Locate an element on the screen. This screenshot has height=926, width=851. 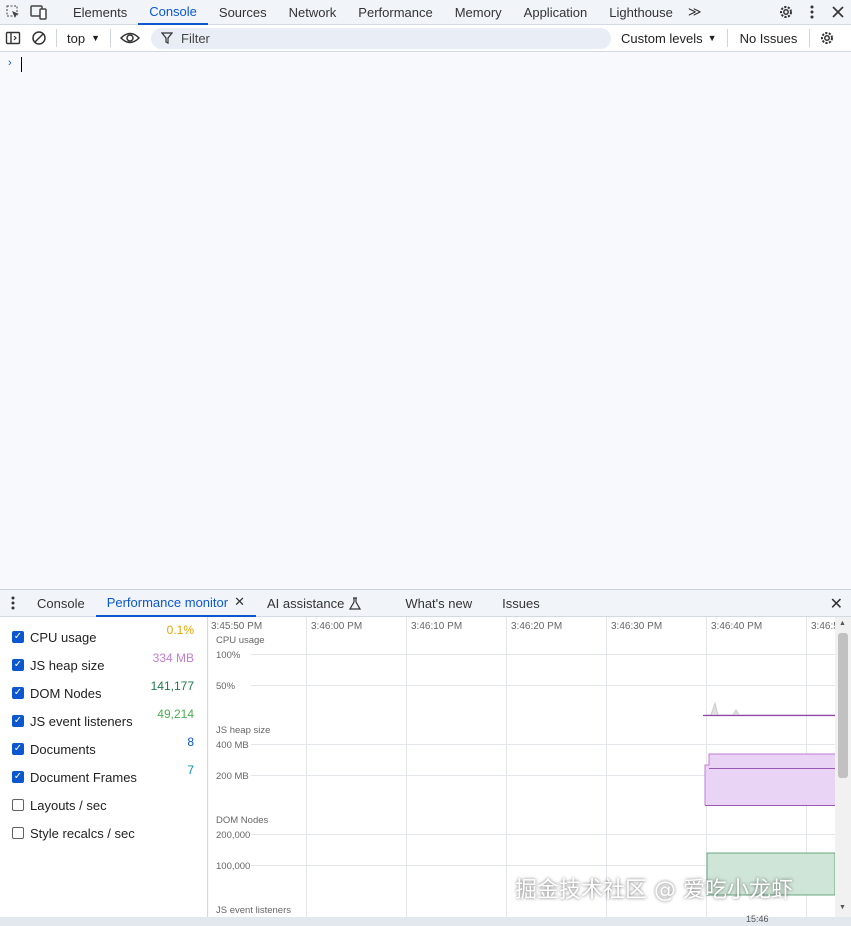
watermark-text: 掘金技术社区 @ 爱吃小龙虾 is located at coordinates (654, 890).